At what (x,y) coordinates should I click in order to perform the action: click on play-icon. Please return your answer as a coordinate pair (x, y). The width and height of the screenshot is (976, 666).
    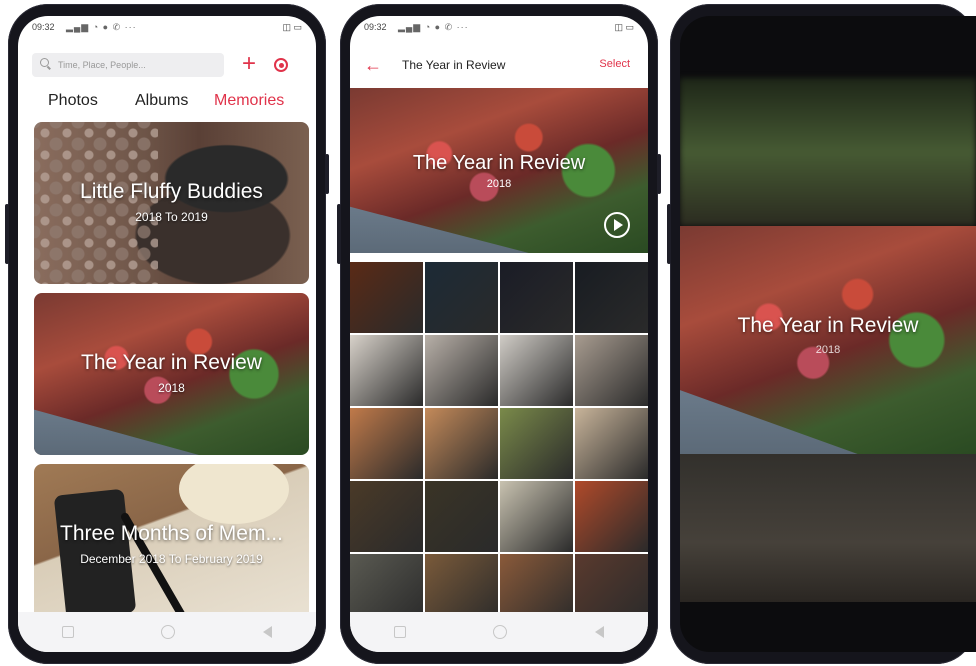
    Looking at the image, I should click on (617, 225).